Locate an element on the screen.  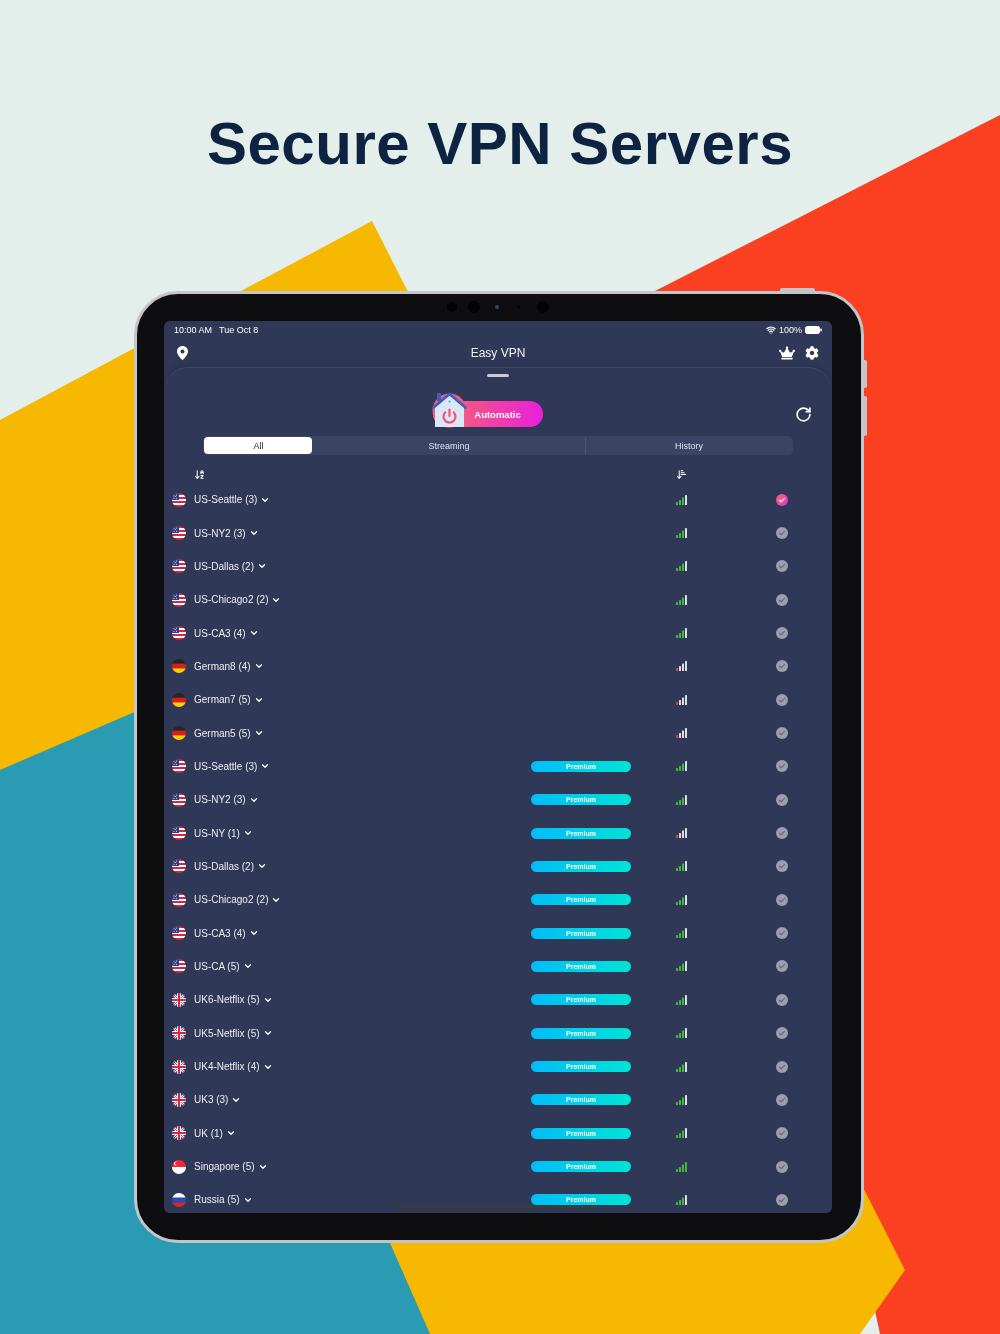
app-title: Easy VPN is located at coordinates (498, 353).